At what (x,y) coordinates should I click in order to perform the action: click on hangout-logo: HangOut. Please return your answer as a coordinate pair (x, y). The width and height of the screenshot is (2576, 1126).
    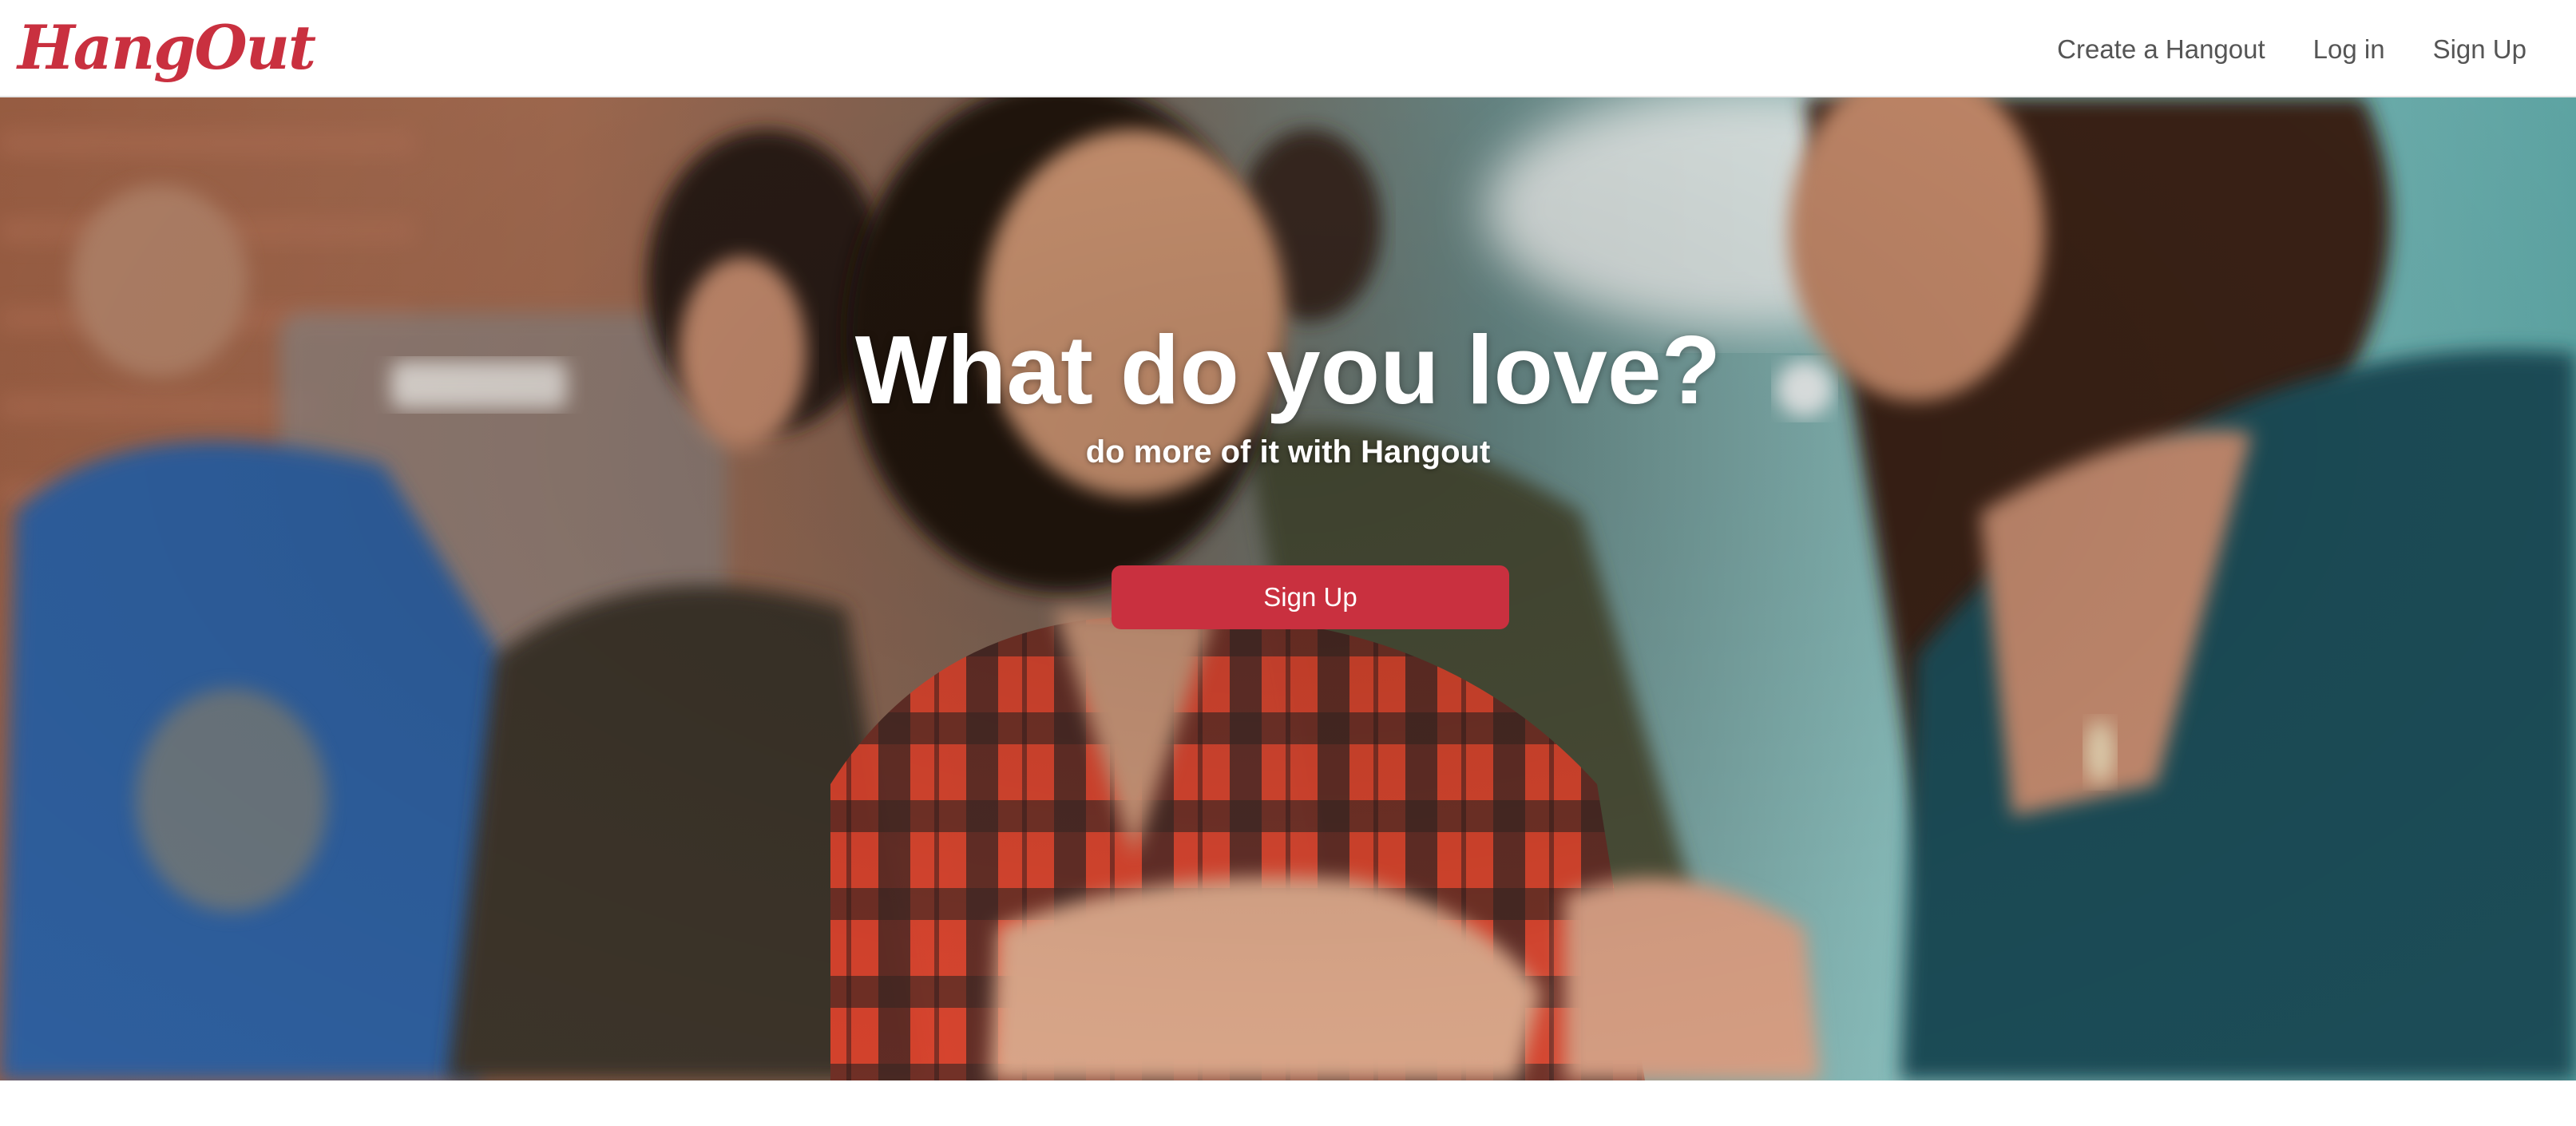
    Looking at the image, I should click on (167, 48).